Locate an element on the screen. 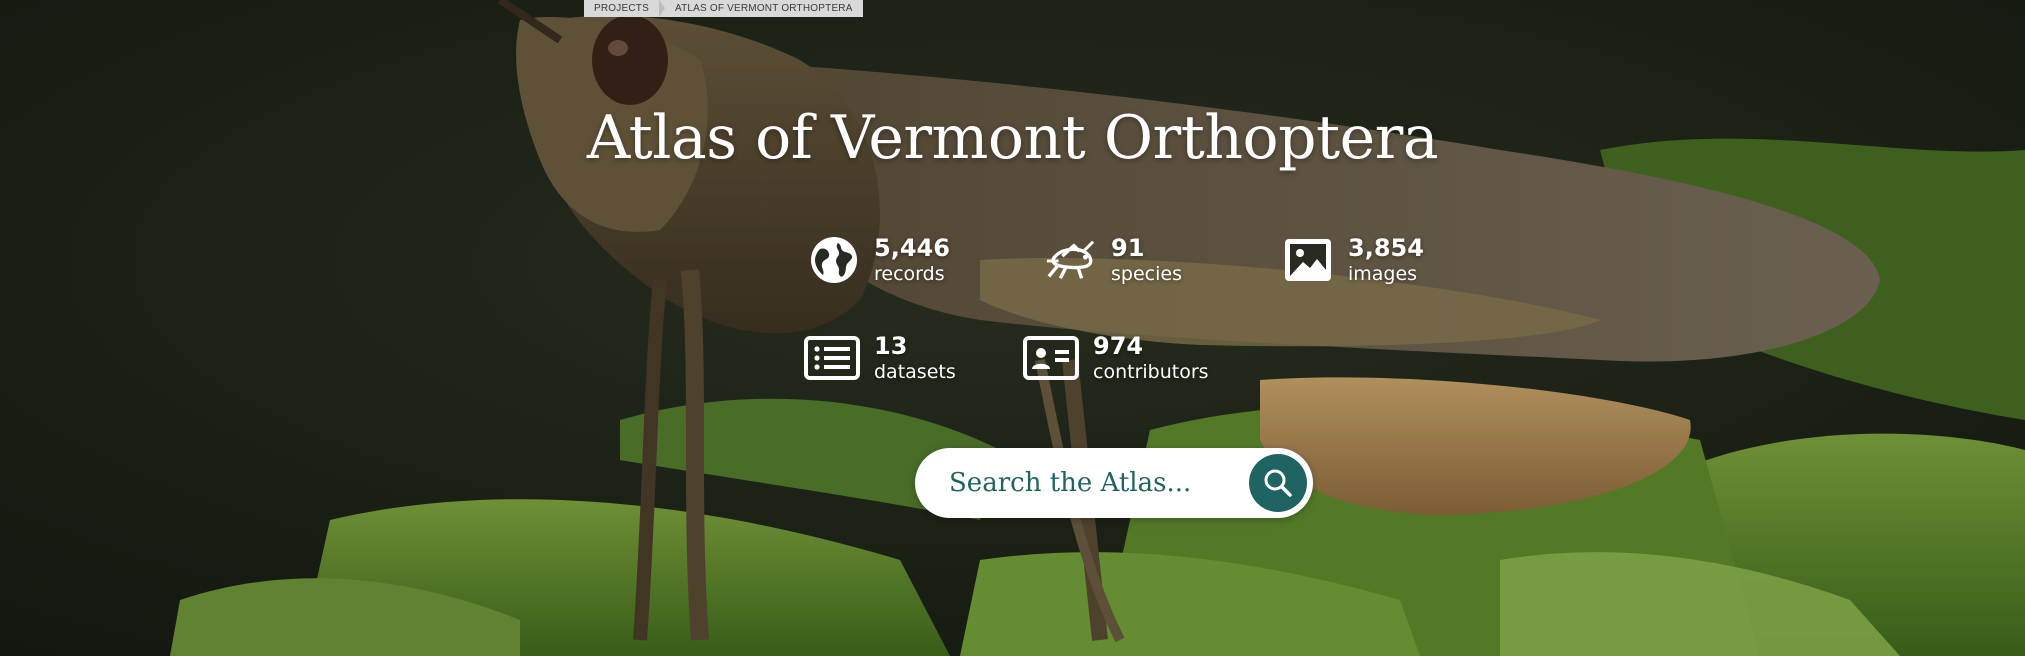 This screenshot has height=656, width=2025. globe-icon is located at coordinates (834, 260).